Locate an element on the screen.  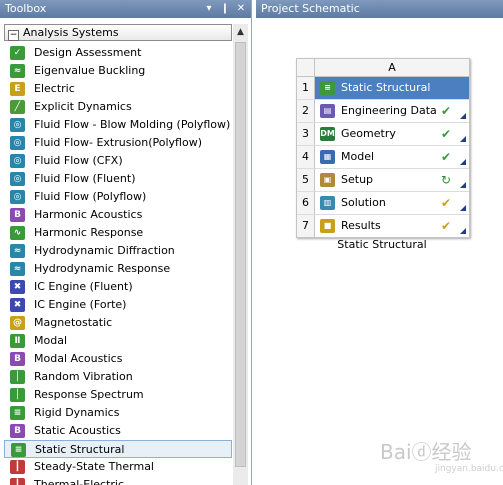
toolbox-item: B Harmonic Acoustics is located at coordinates (118, 215).